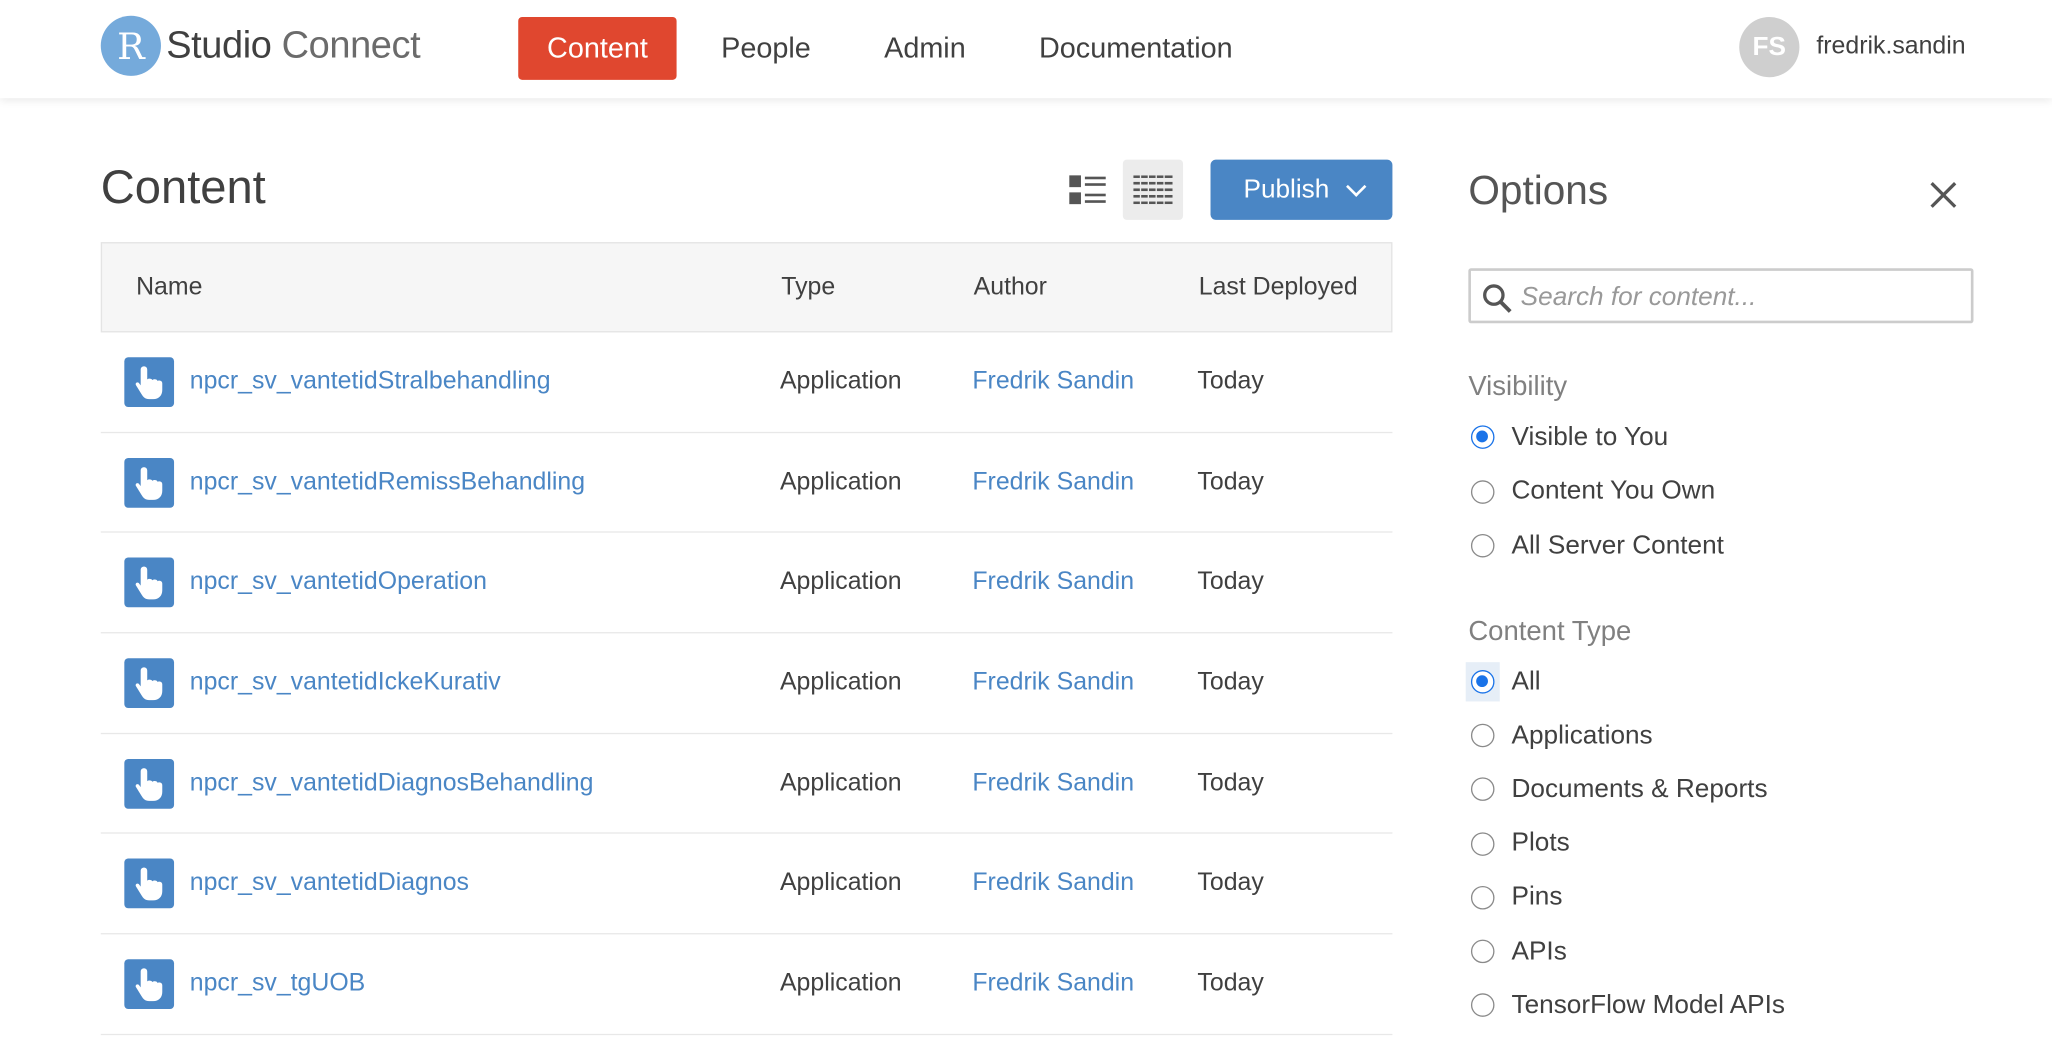  I want to click on content-type-option: Documents & Reports, so click(1619, 789).